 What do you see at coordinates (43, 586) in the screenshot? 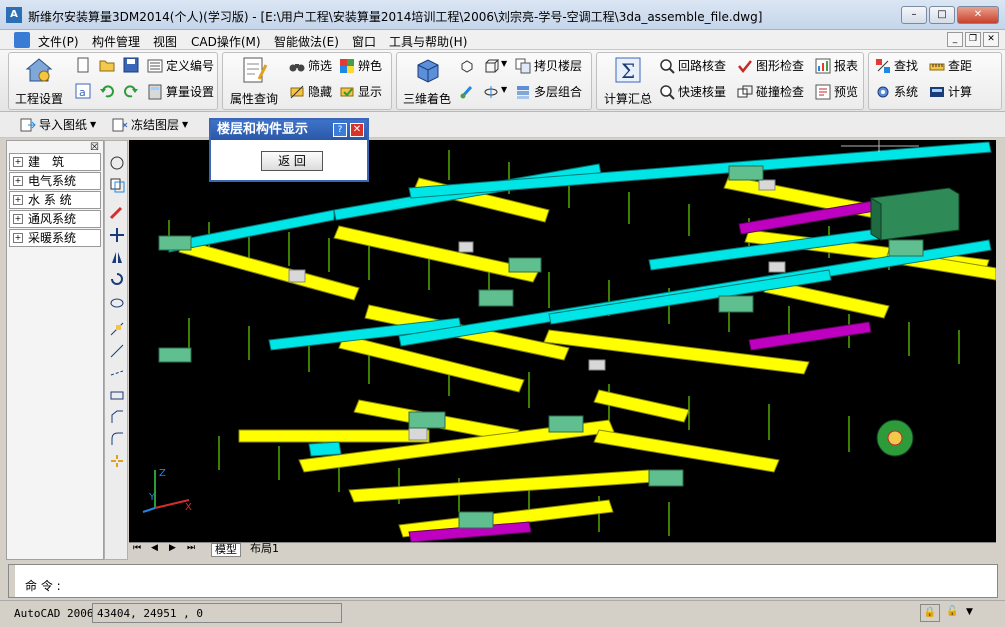
I see `command-prompt: 命 令 :` at bounding box center [43, 586].